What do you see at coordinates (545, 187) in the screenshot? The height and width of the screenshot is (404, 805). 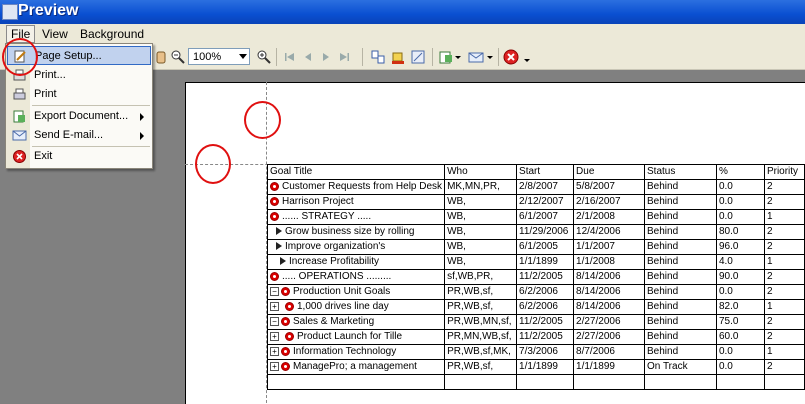 I see `cell-start: 2/8/2007` at bounding box center [545, 187].